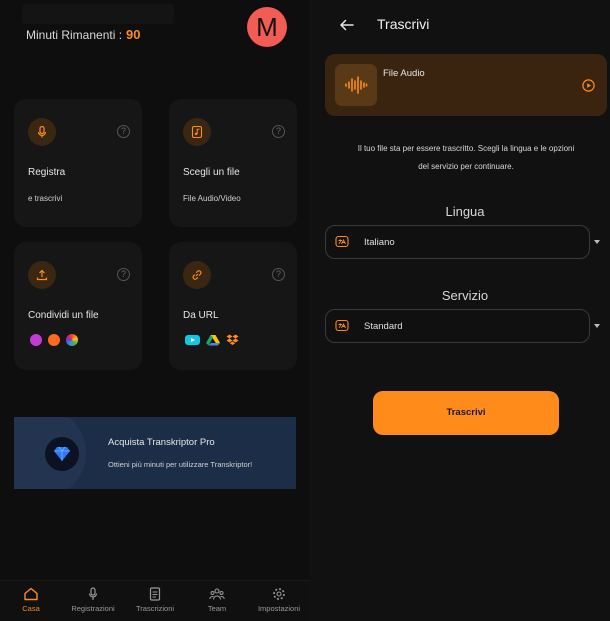  Describe the element at coordinates (457, 242) in the screenshot. I see `language-select: Italiano` at that location.